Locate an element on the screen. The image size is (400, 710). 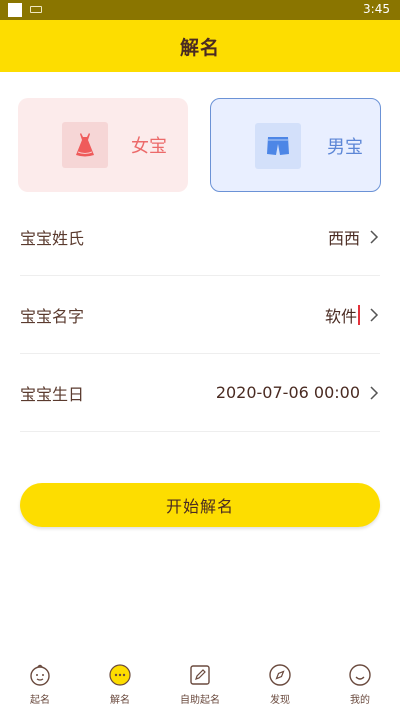
page-title: 解名 is located at coordinates (199, 47).